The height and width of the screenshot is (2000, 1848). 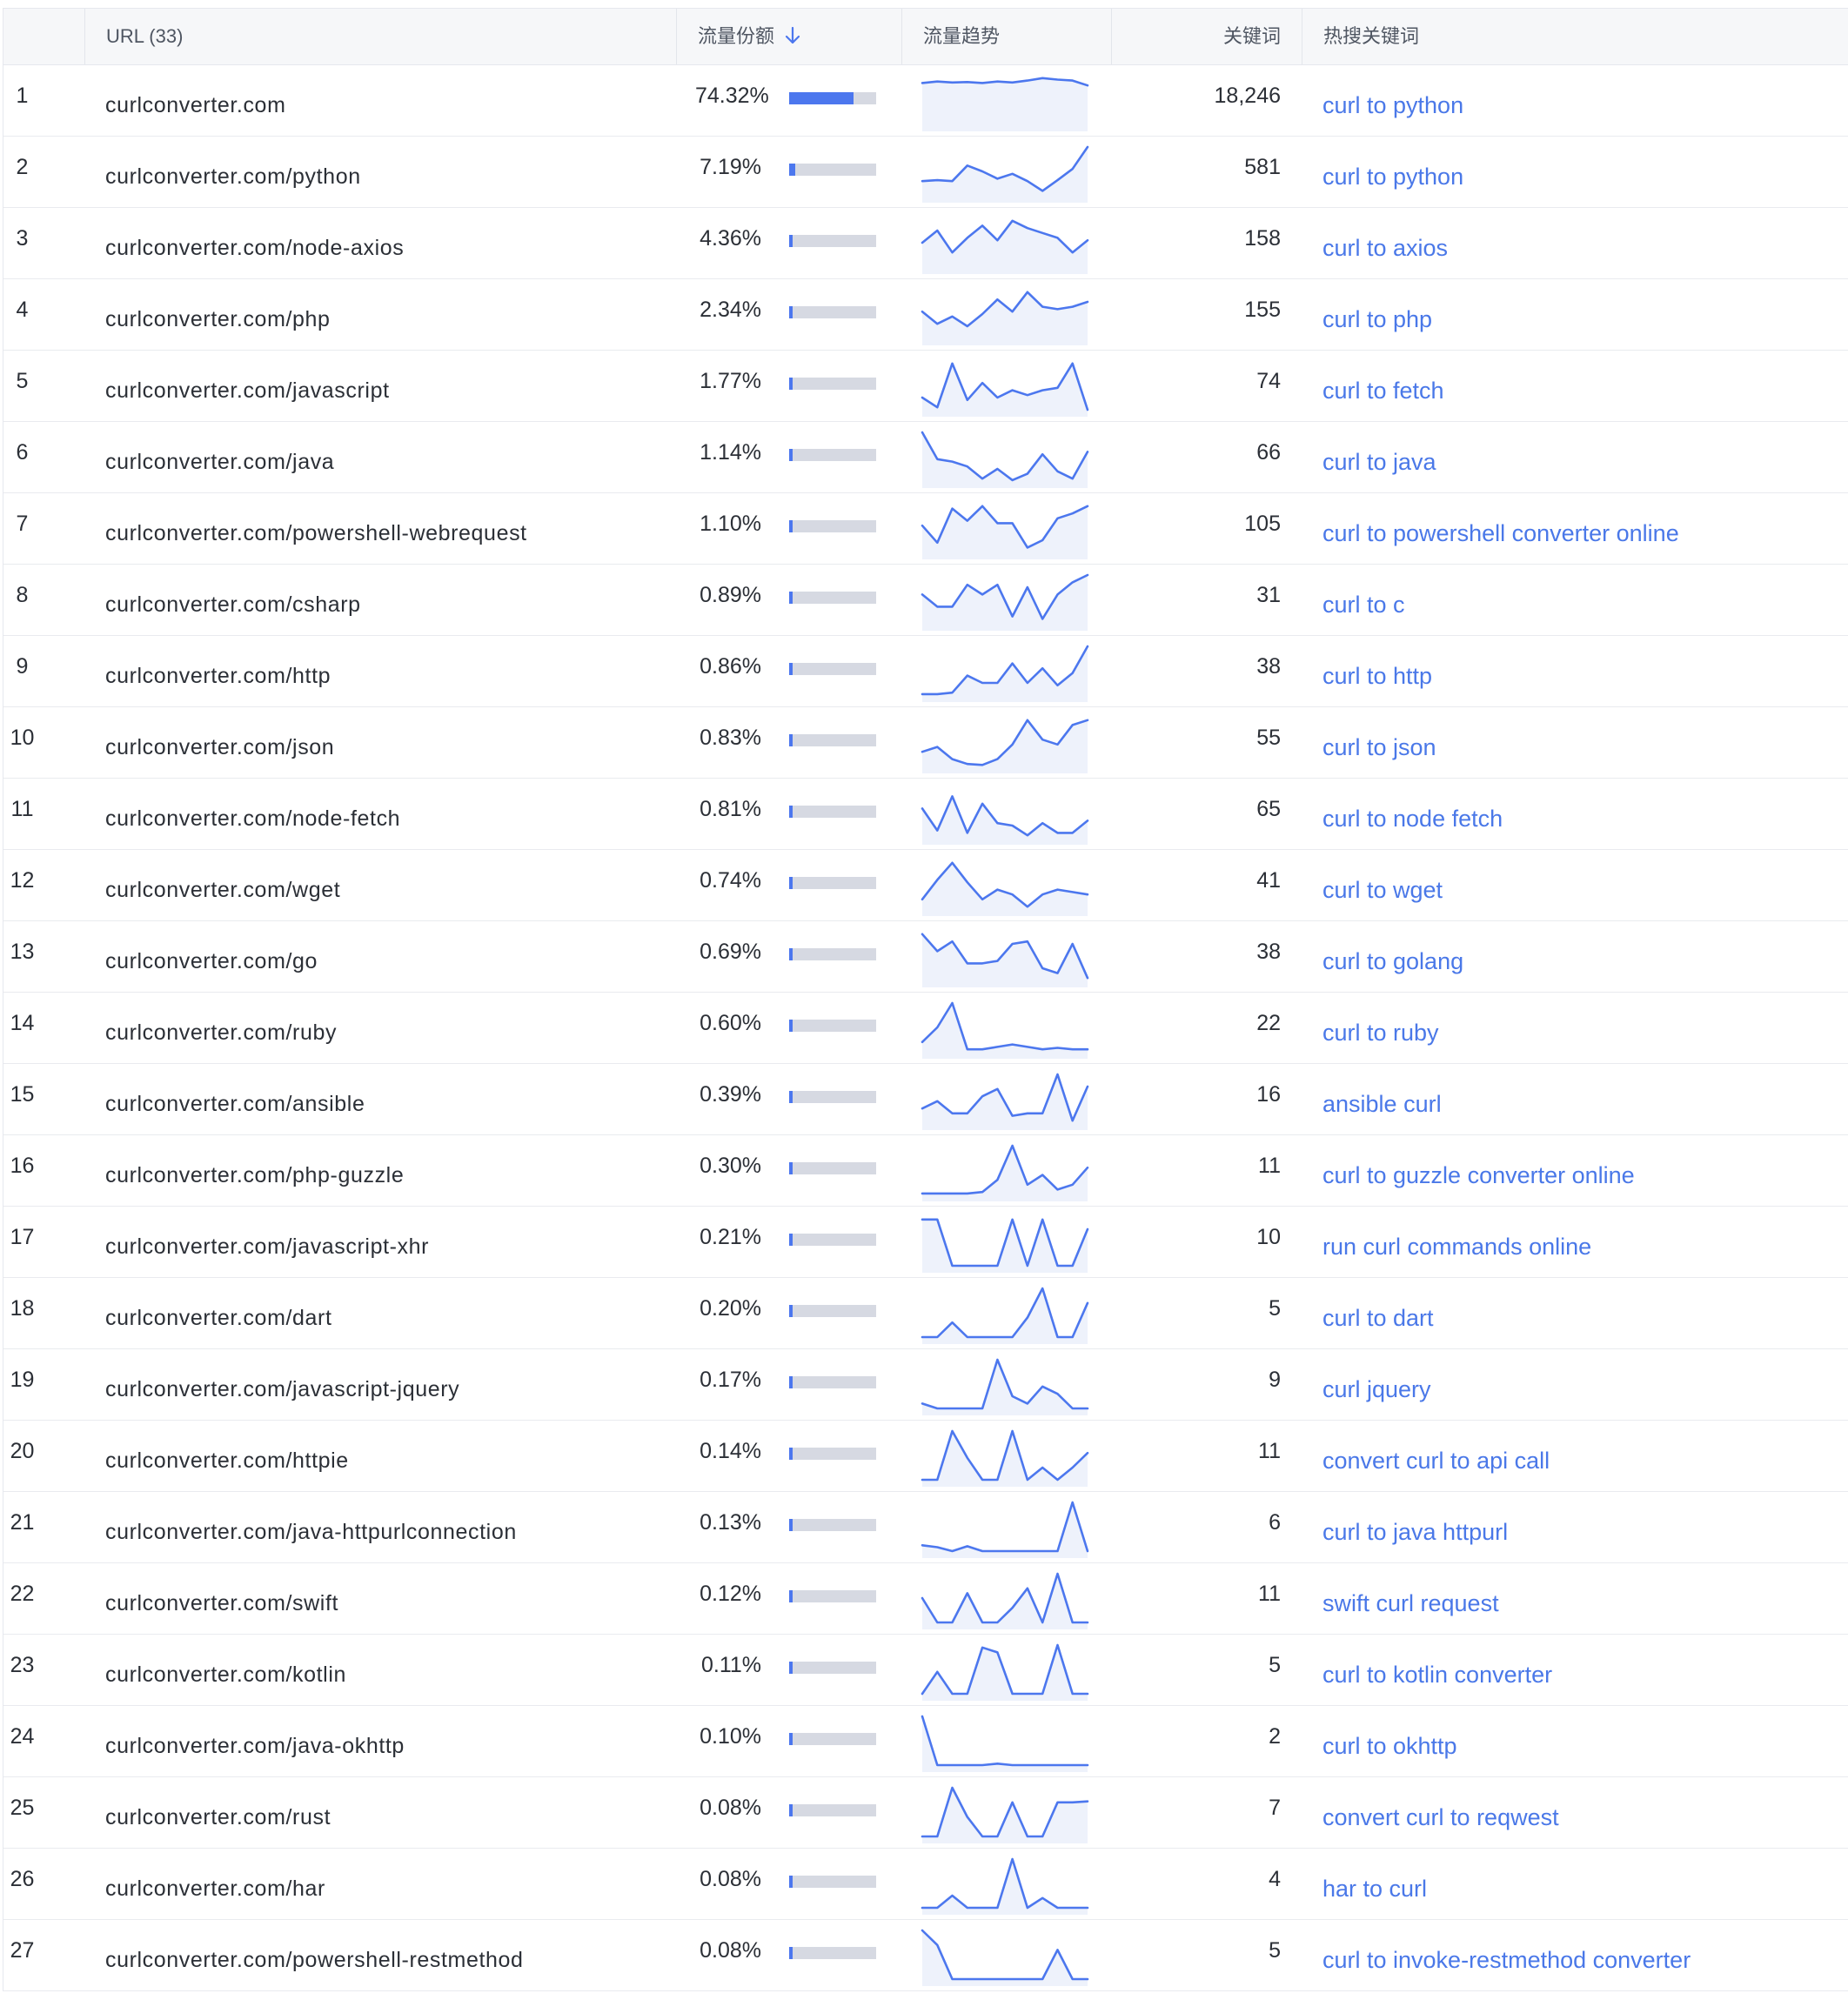 I want to click on row-url: curlconverter.com/har, so click(x=383, y=1884).